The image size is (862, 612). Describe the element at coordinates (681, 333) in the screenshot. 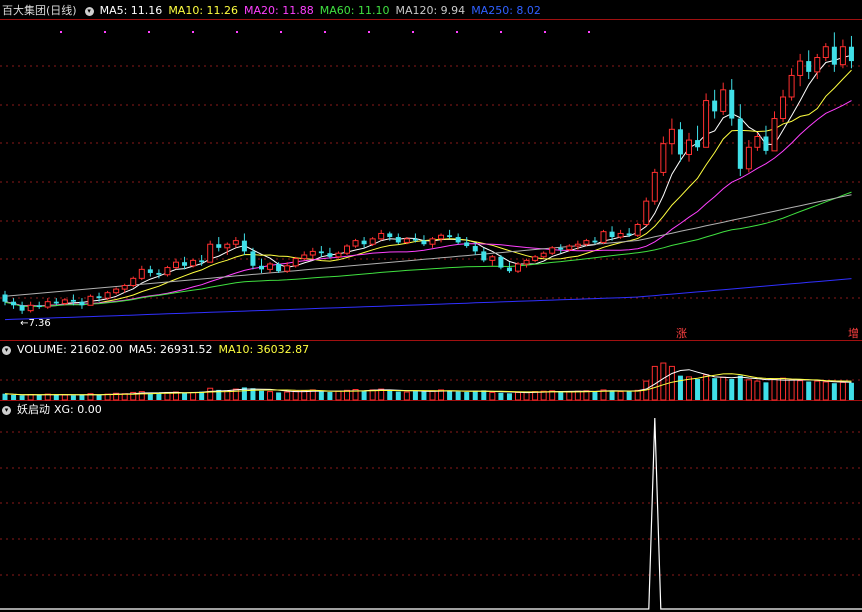

I see `zhang-marker: 涨` at that location.